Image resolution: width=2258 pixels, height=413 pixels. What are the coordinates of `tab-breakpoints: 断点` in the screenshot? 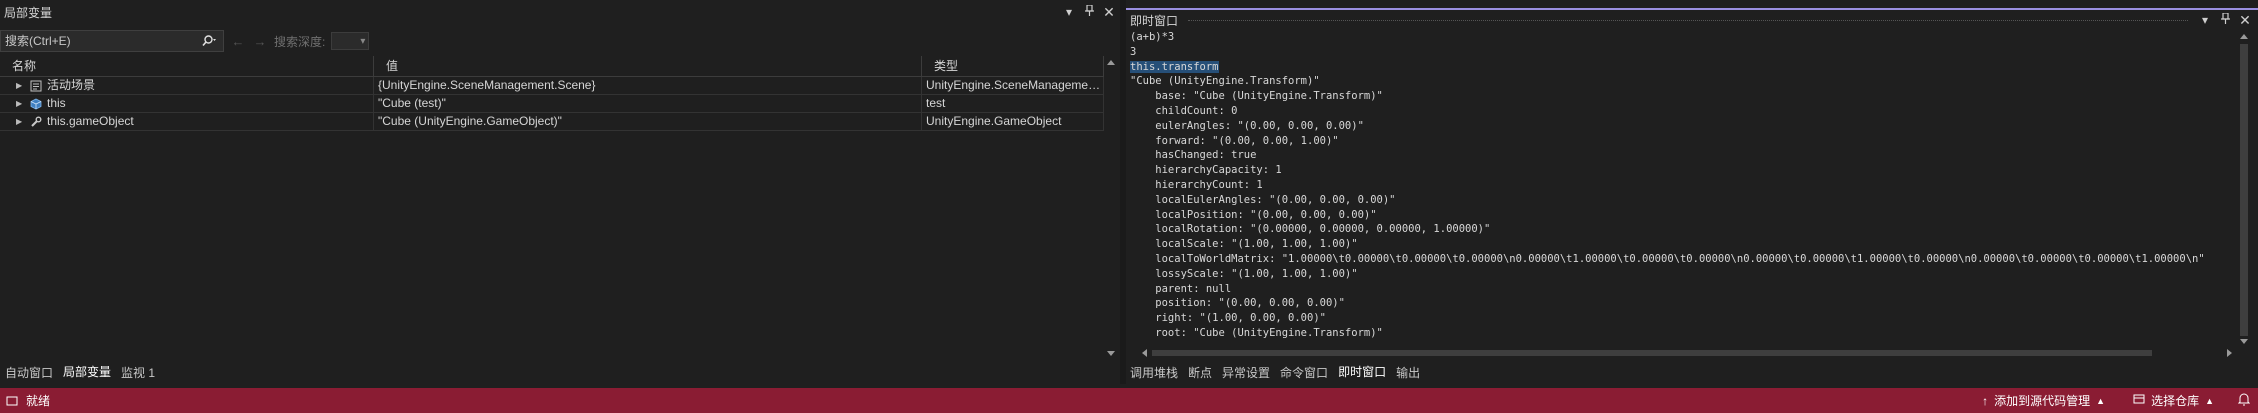 It's located at (1200, 372).